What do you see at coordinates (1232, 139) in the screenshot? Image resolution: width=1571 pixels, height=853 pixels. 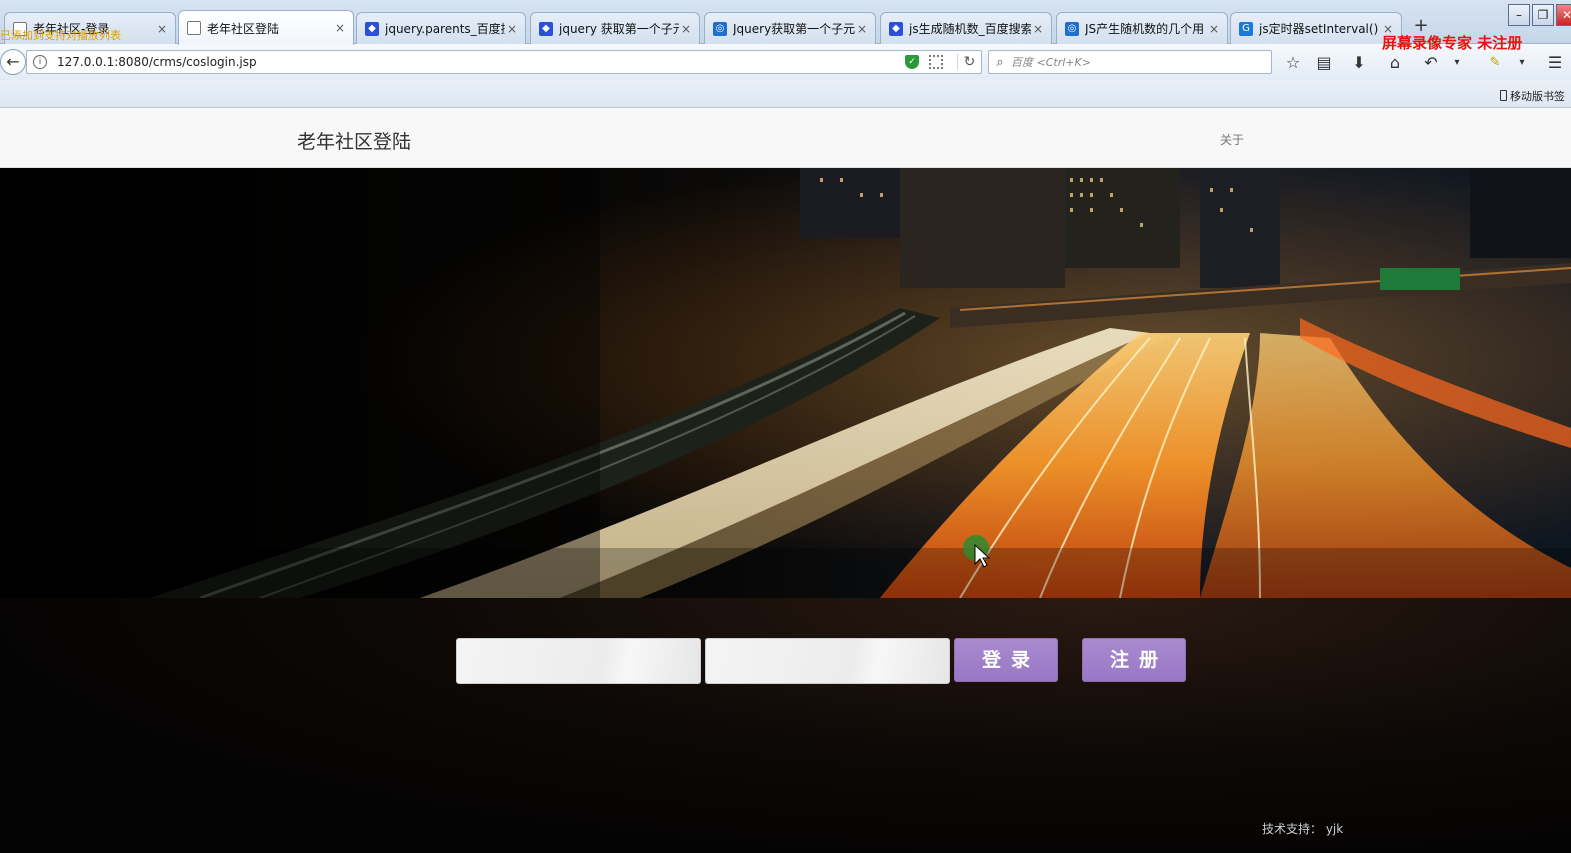 I see `about-link: 关于` at bounding box center [1232, 139].